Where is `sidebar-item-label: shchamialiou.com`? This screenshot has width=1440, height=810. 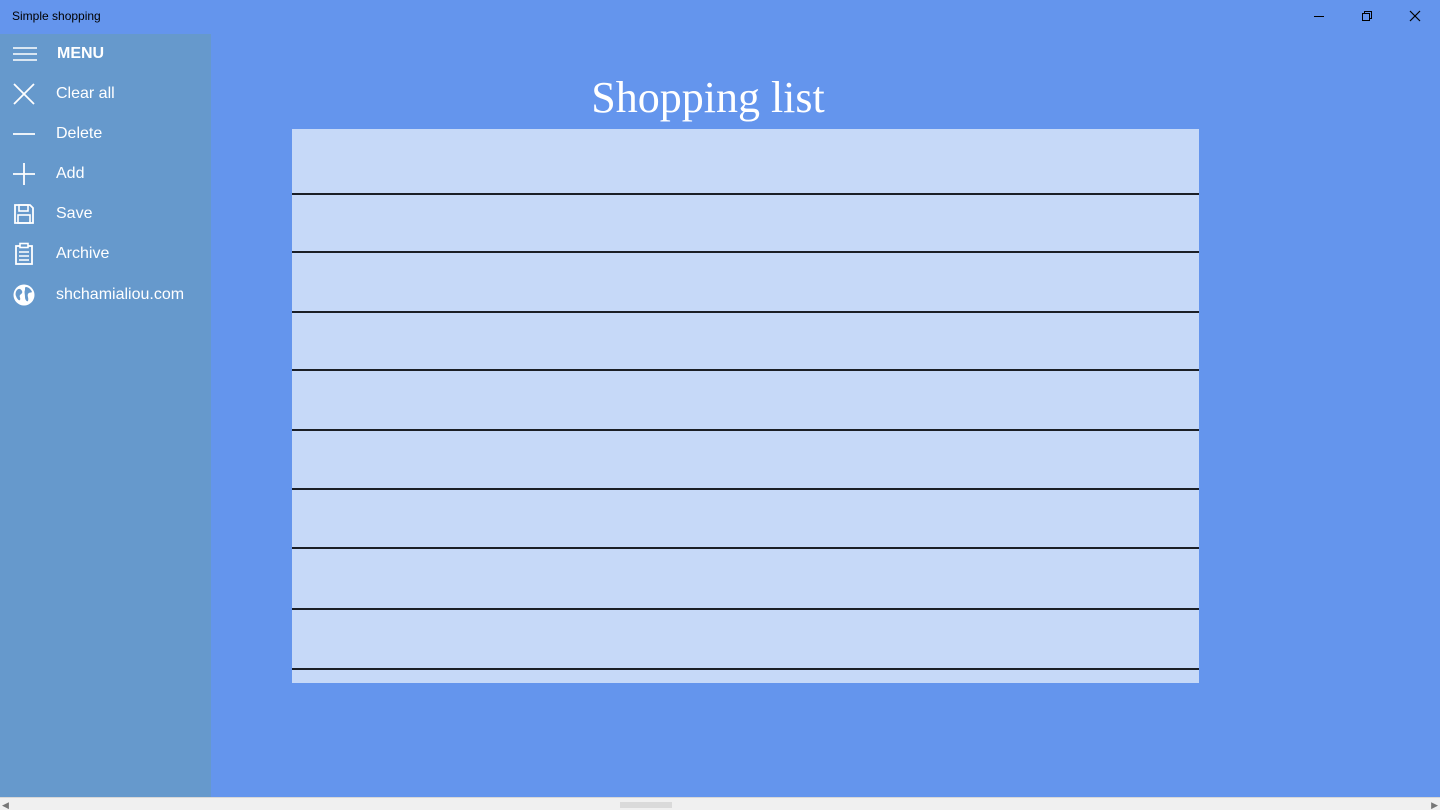 sidebar-item-label: shchamialiou.com is located at coordinates (120, 294).